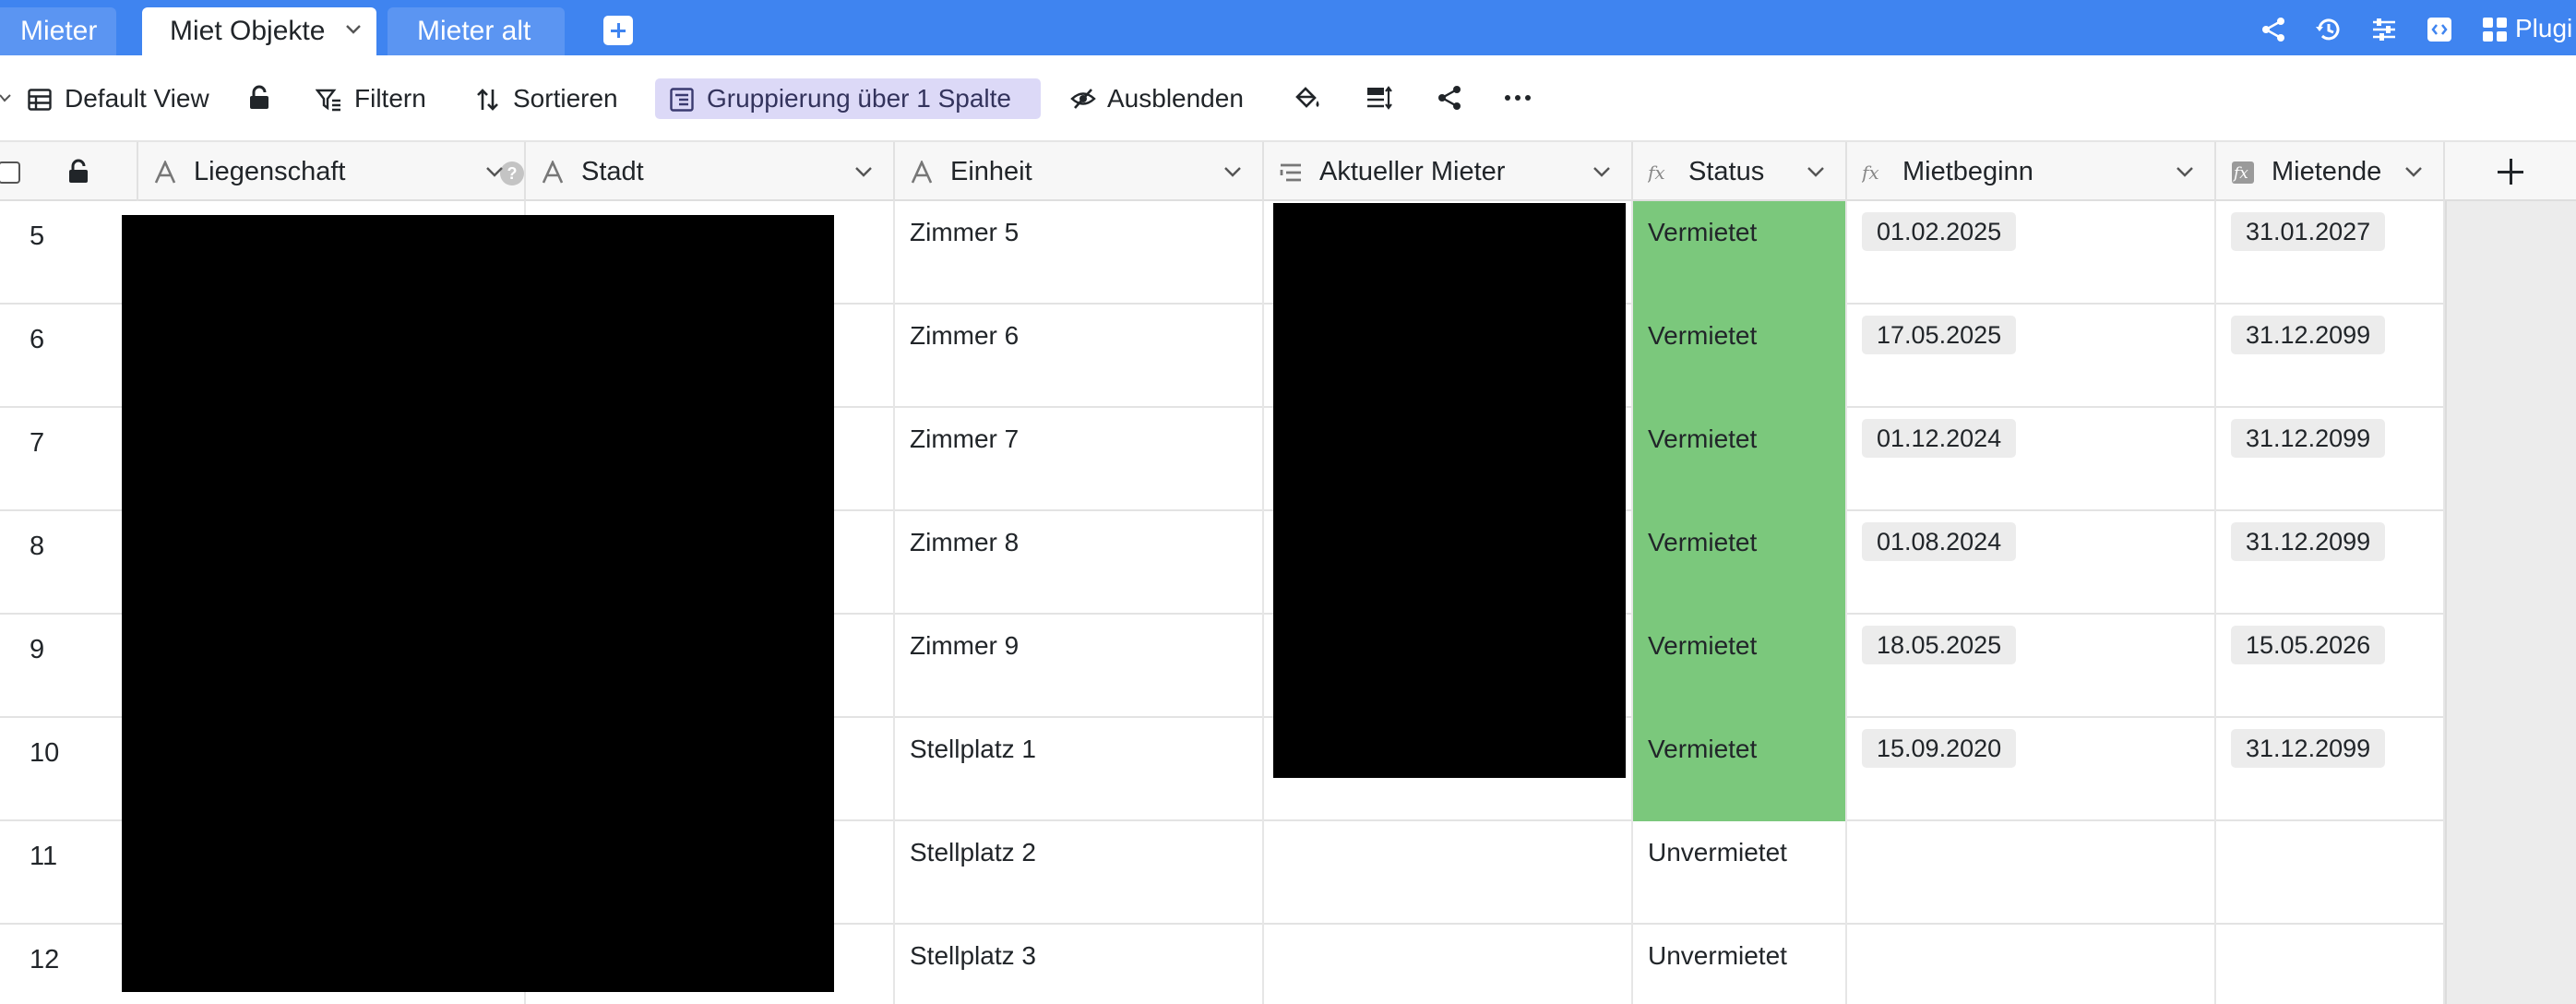  I want to click on cell-einheit: Stellplatz 3, so click(1079, 964).